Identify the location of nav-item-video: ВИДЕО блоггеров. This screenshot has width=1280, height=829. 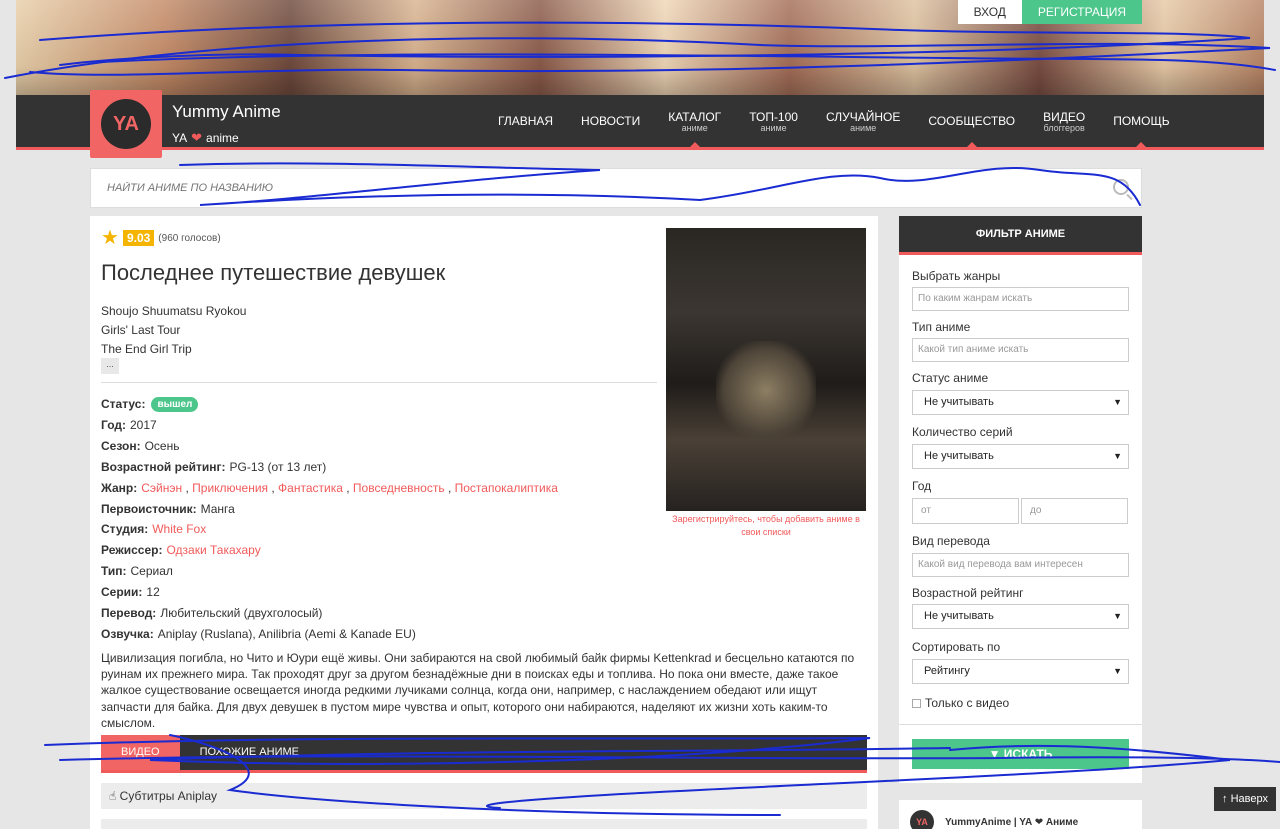
(1064, 121).